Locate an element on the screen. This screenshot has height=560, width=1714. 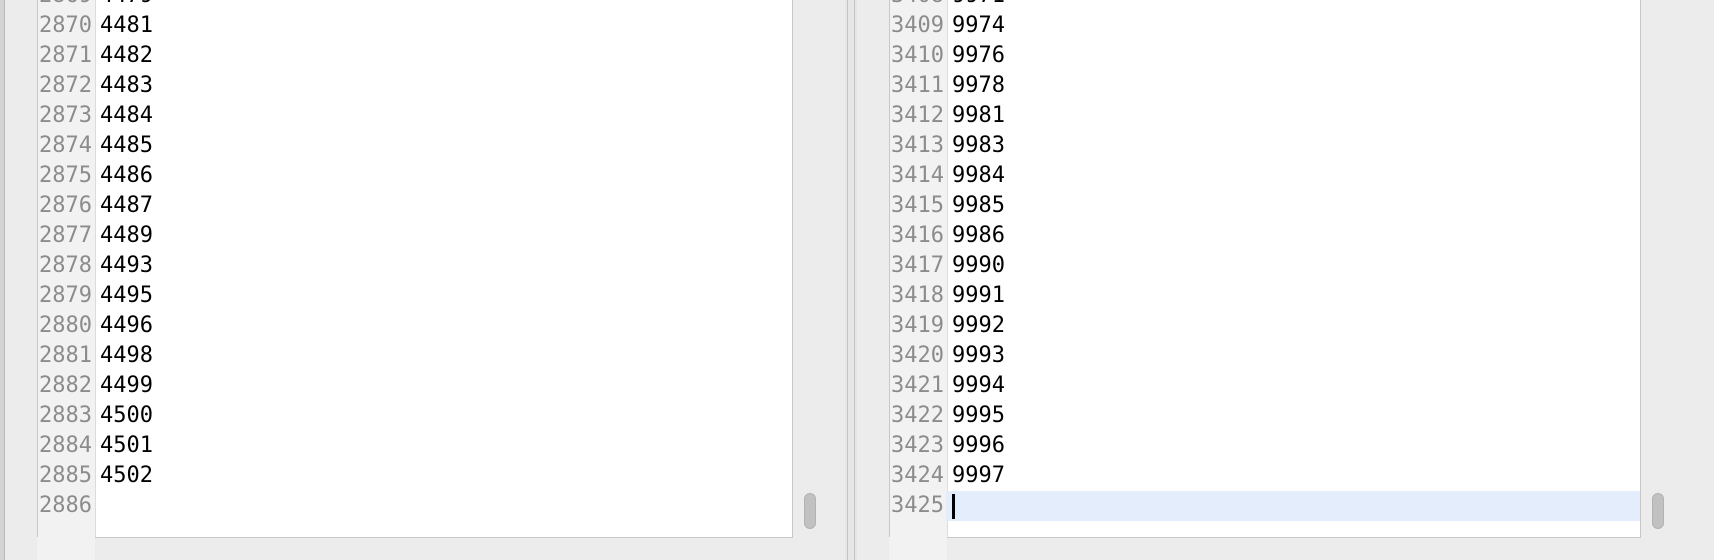
editor-line: 3420 9993 is located at coordinates (1265, 356).